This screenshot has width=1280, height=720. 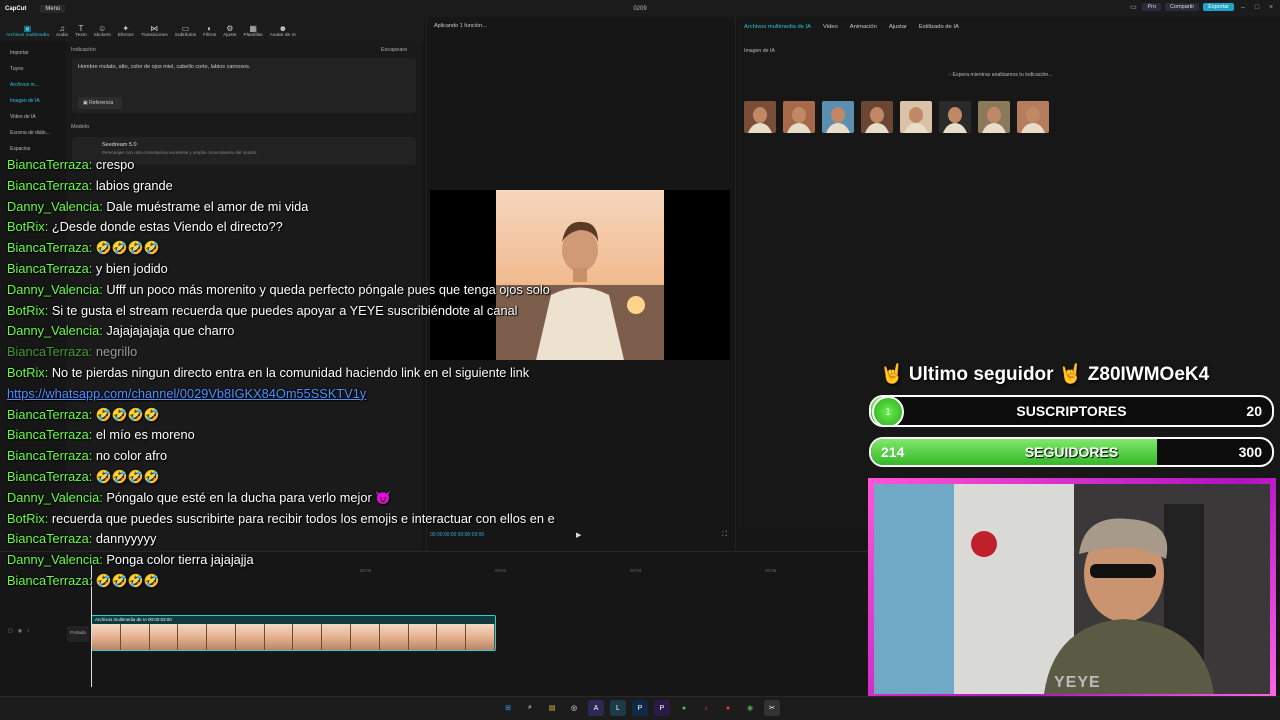 I want to click on share-button: Compartir, so click(x=1182, y=7).